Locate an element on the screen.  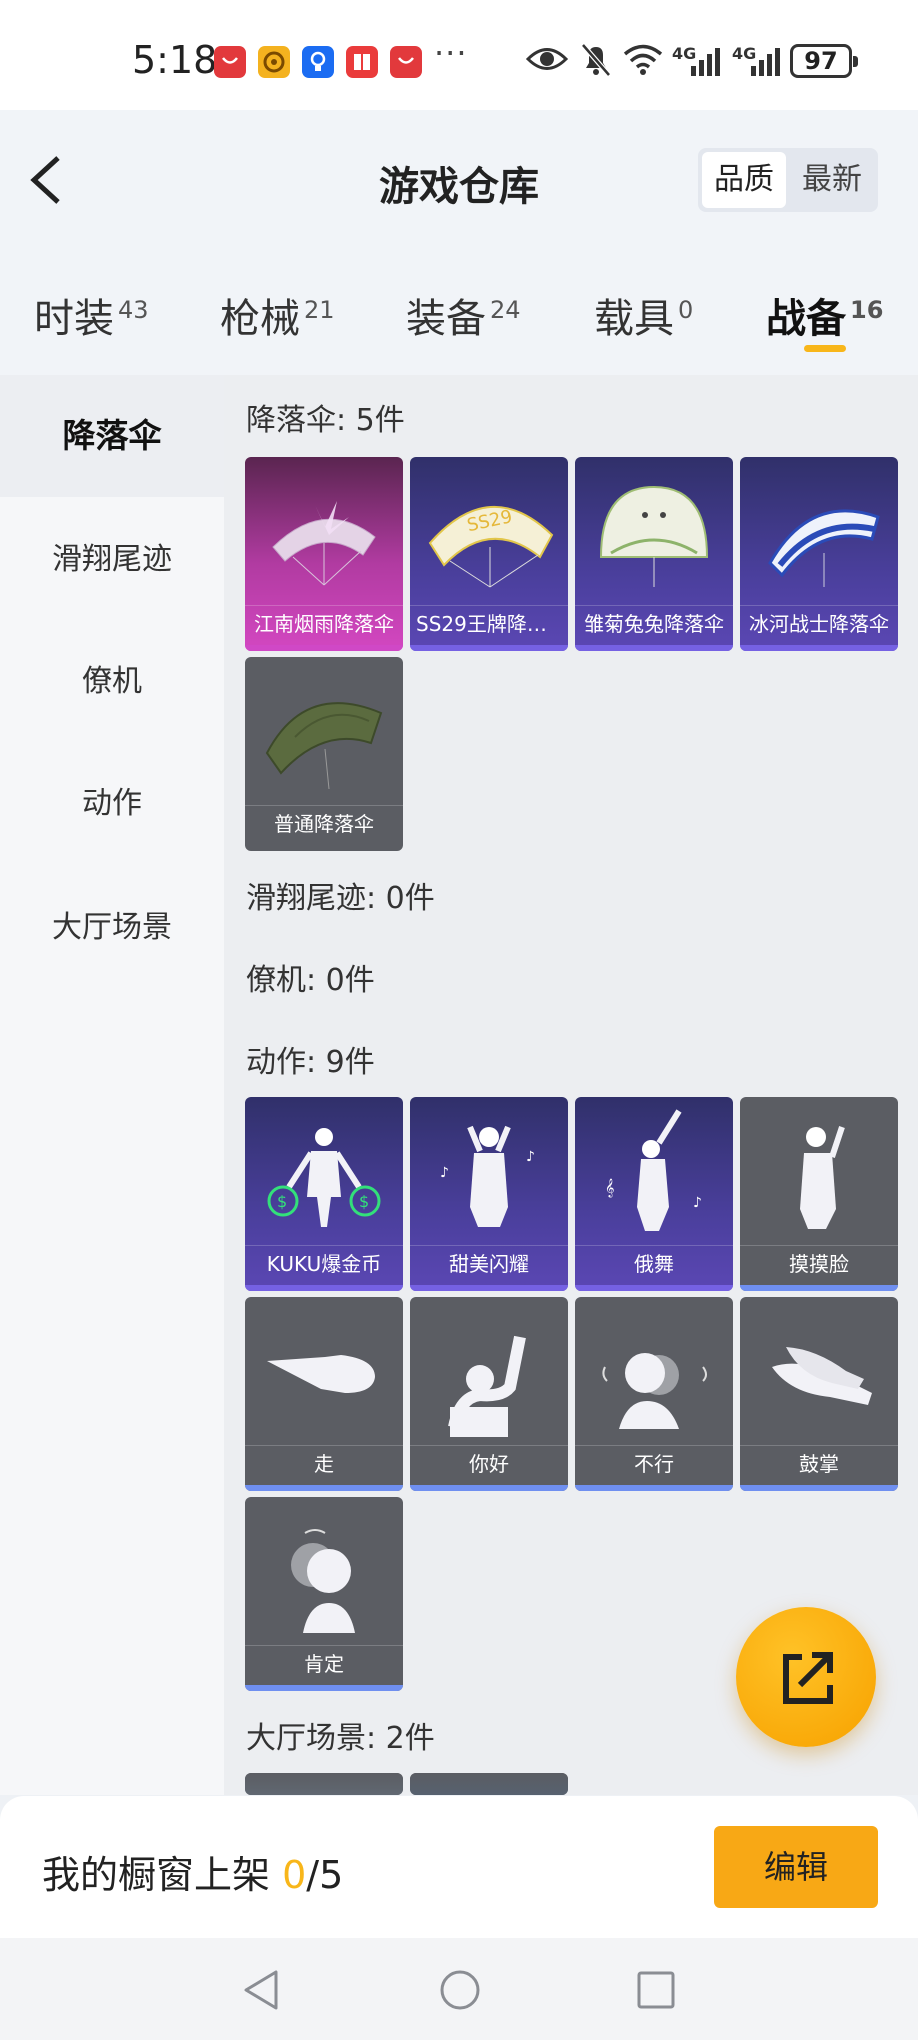
emote-image: 𝄞♪ is located at coordinates (653, 1170).